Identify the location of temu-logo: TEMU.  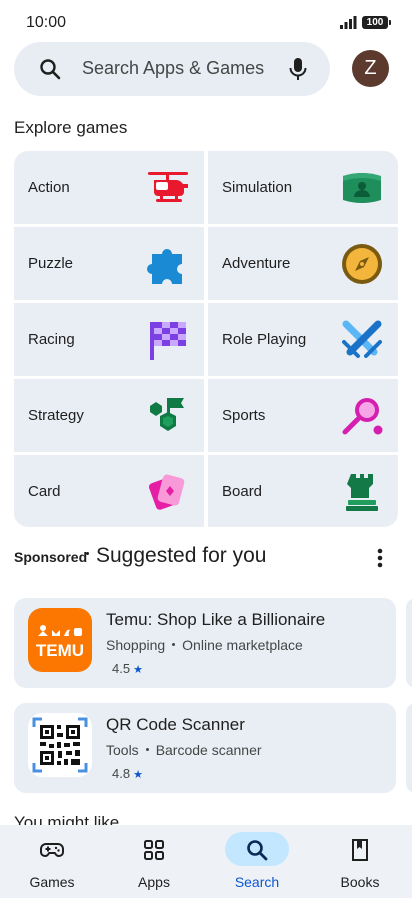
(60, 640).